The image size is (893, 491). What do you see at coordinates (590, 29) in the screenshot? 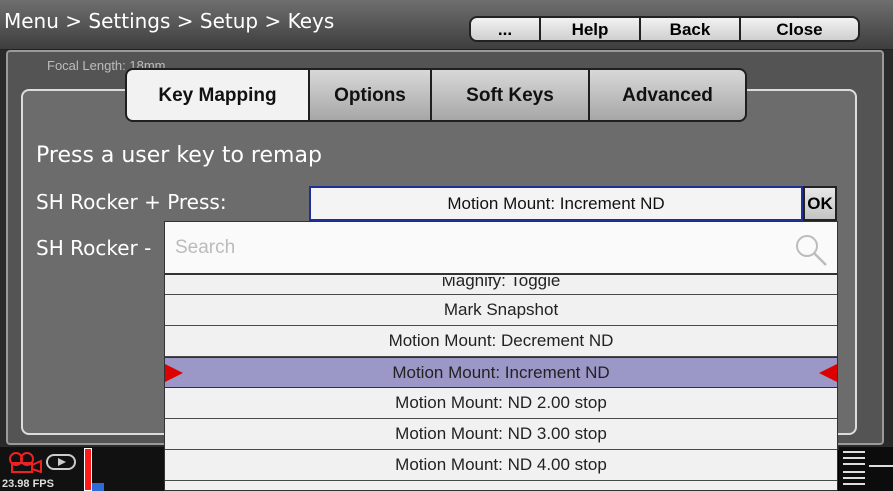
I see `help-button: Help` at bounding box center [590, 29].